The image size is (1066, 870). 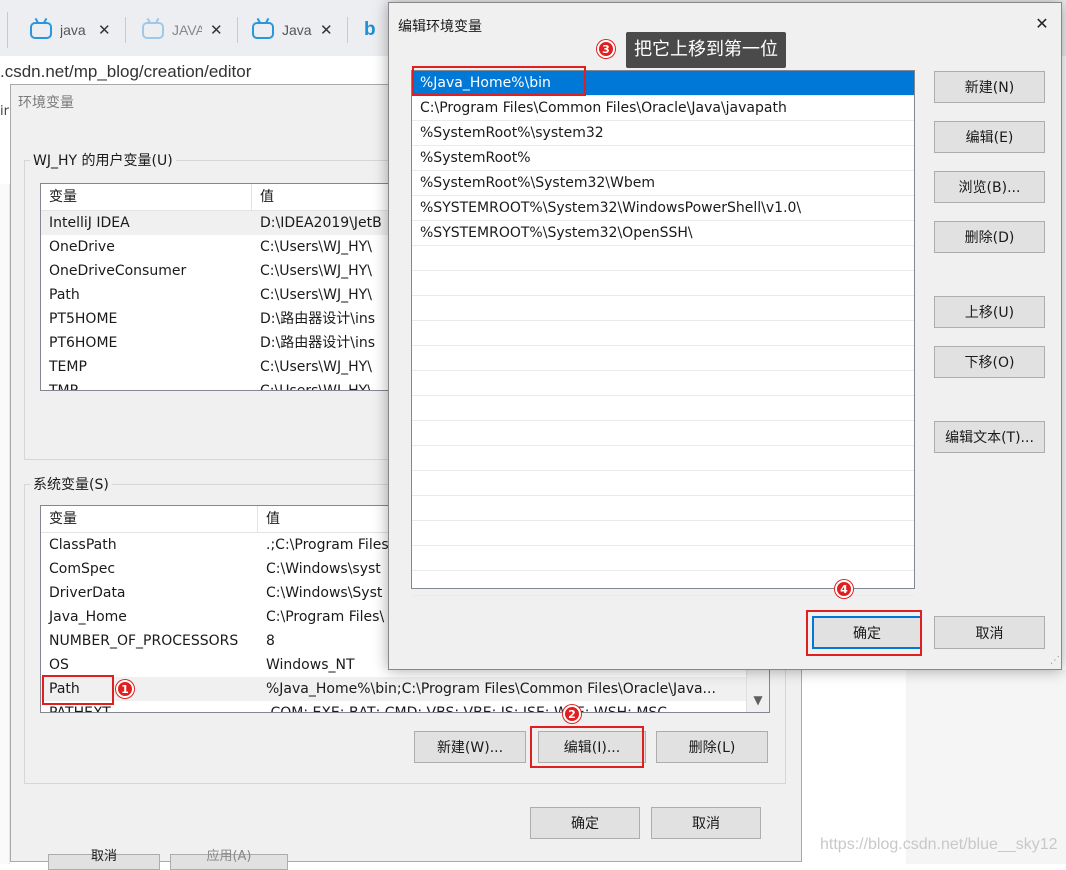 I want to click on path-entry: %SystemRoot%, so click(x=663, y=158).